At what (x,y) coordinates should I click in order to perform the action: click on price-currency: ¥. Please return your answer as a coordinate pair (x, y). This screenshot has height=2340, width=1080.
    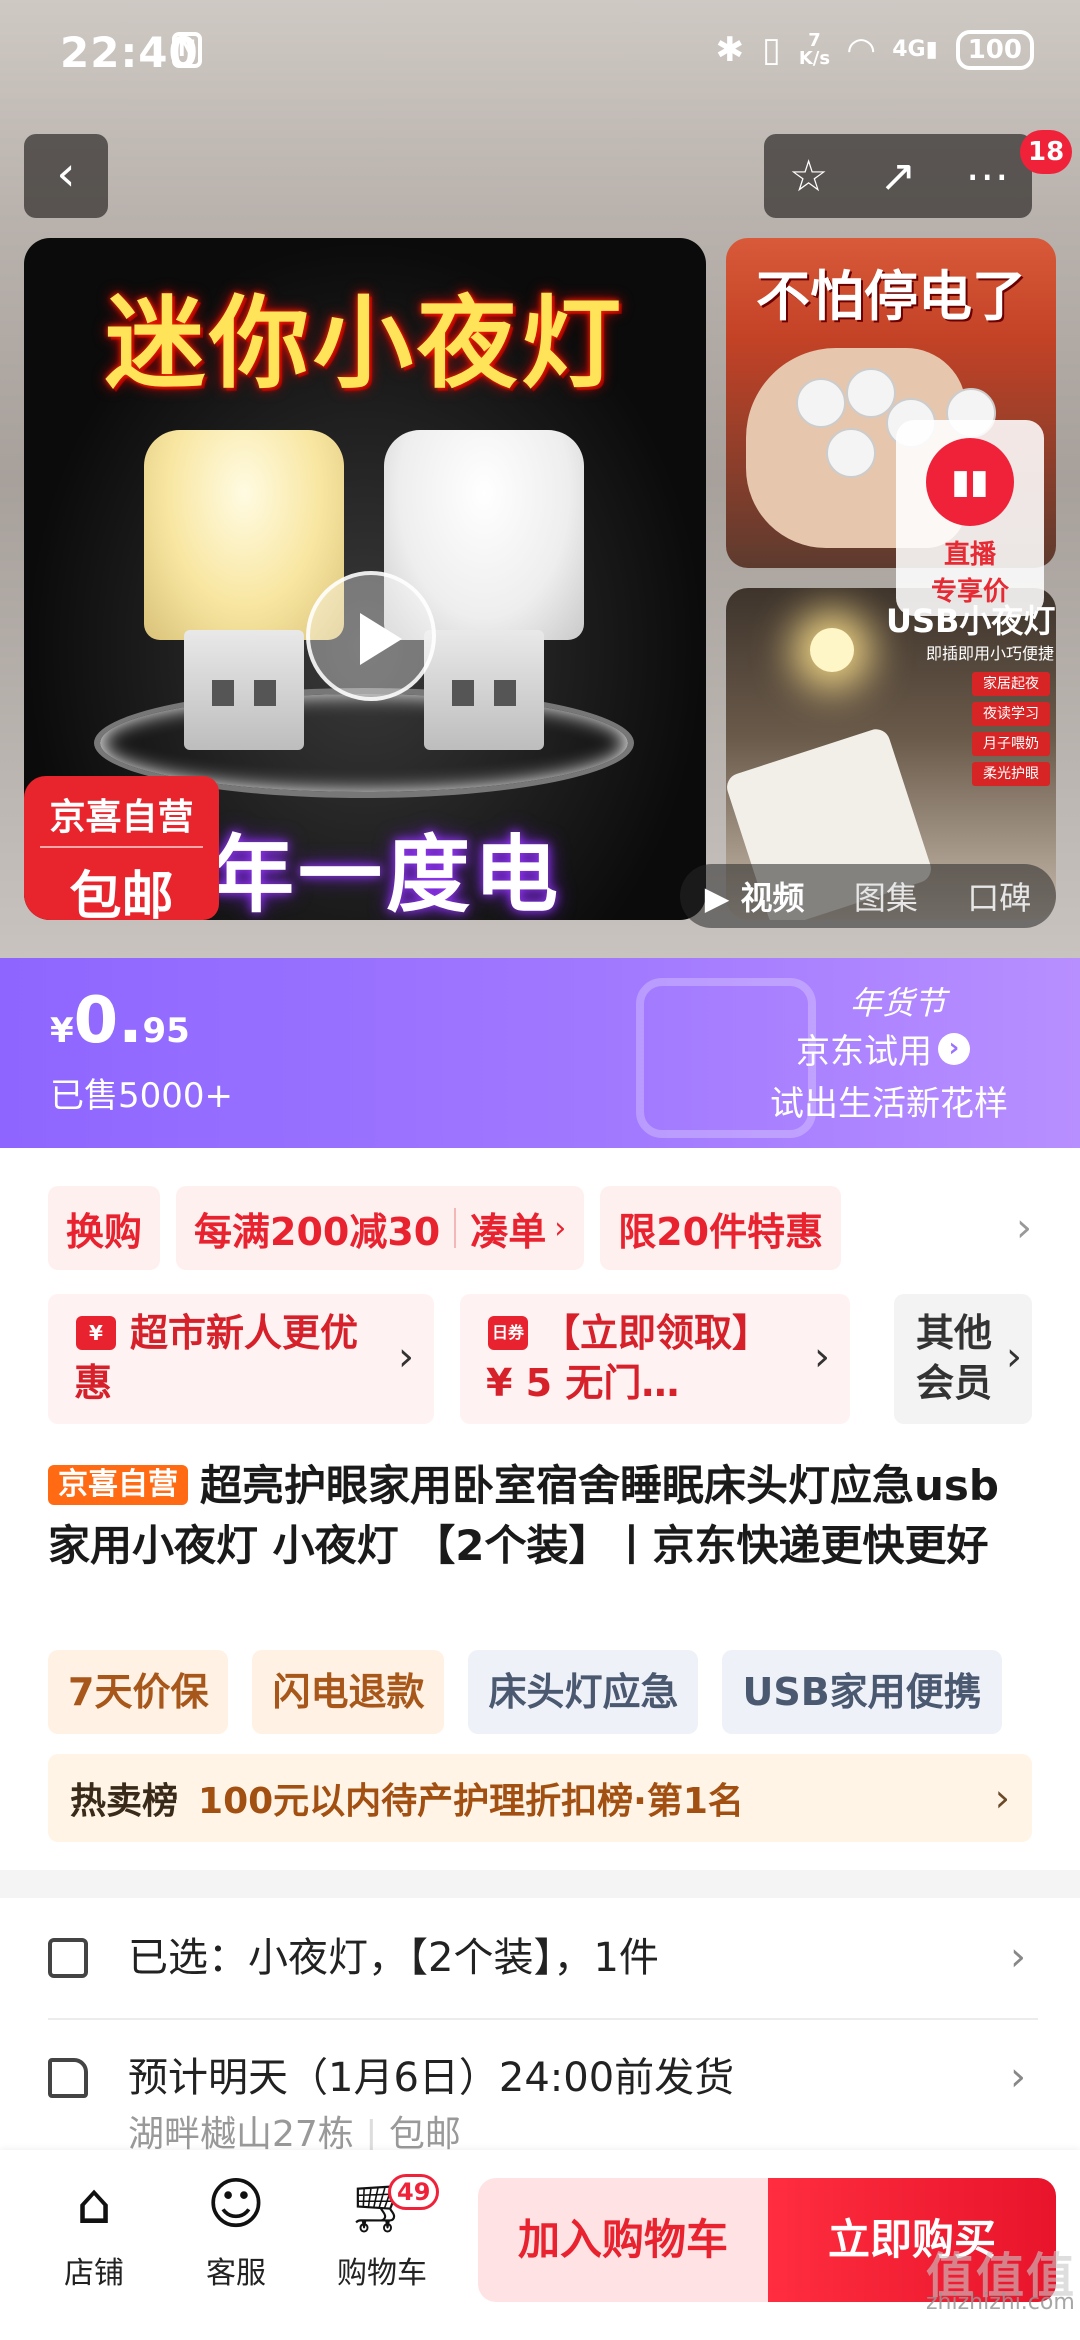
    Looking at the image, I should click on (62, 1031).